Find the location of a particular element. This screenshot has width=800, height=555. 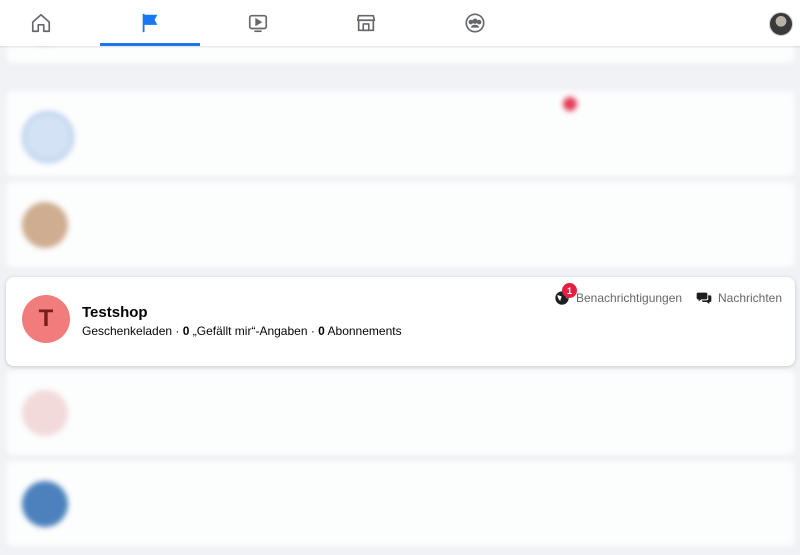

tab-pages is located at coordinates (150, 23).